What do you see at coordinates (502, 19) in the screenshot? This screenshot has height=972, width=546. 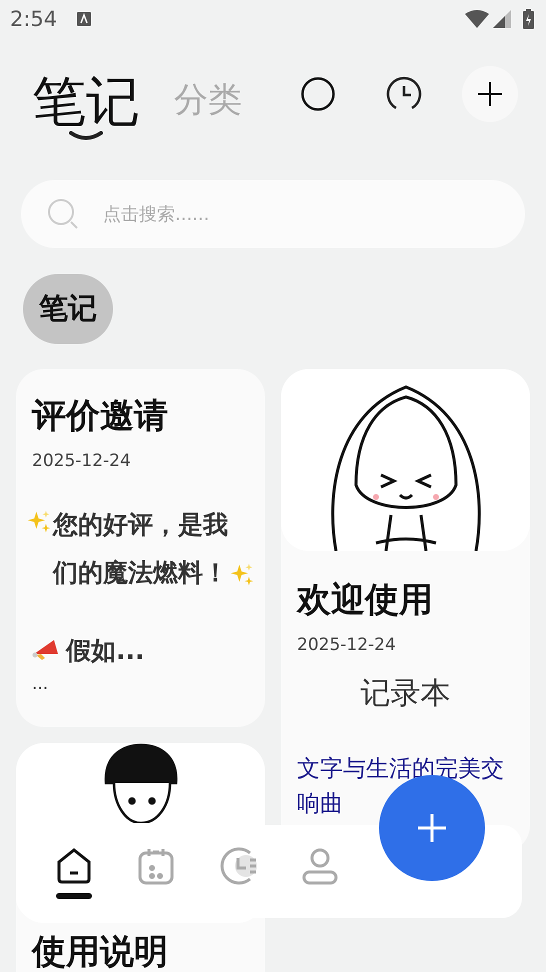 I see `signal-icon` at bounding box center [502, 19].